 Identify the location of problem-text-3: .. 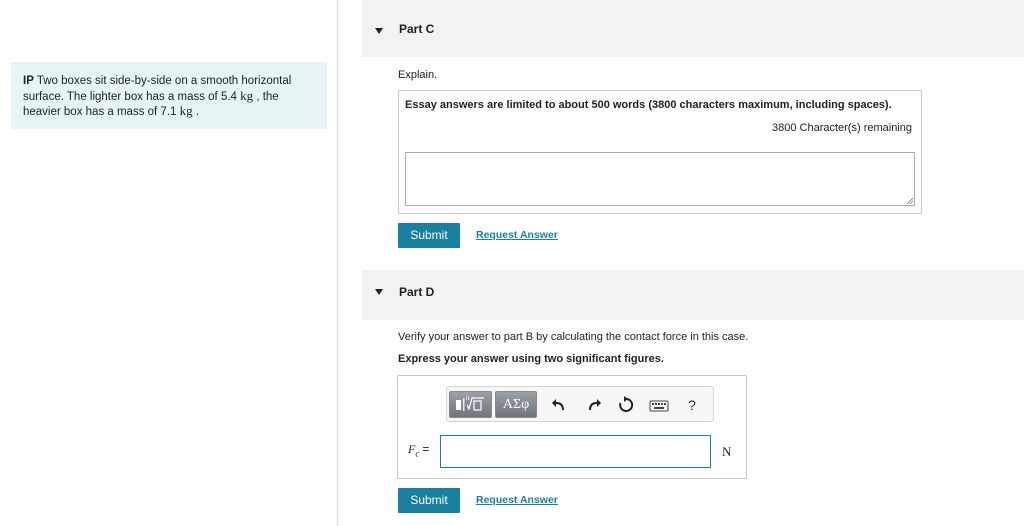
(196, 112).